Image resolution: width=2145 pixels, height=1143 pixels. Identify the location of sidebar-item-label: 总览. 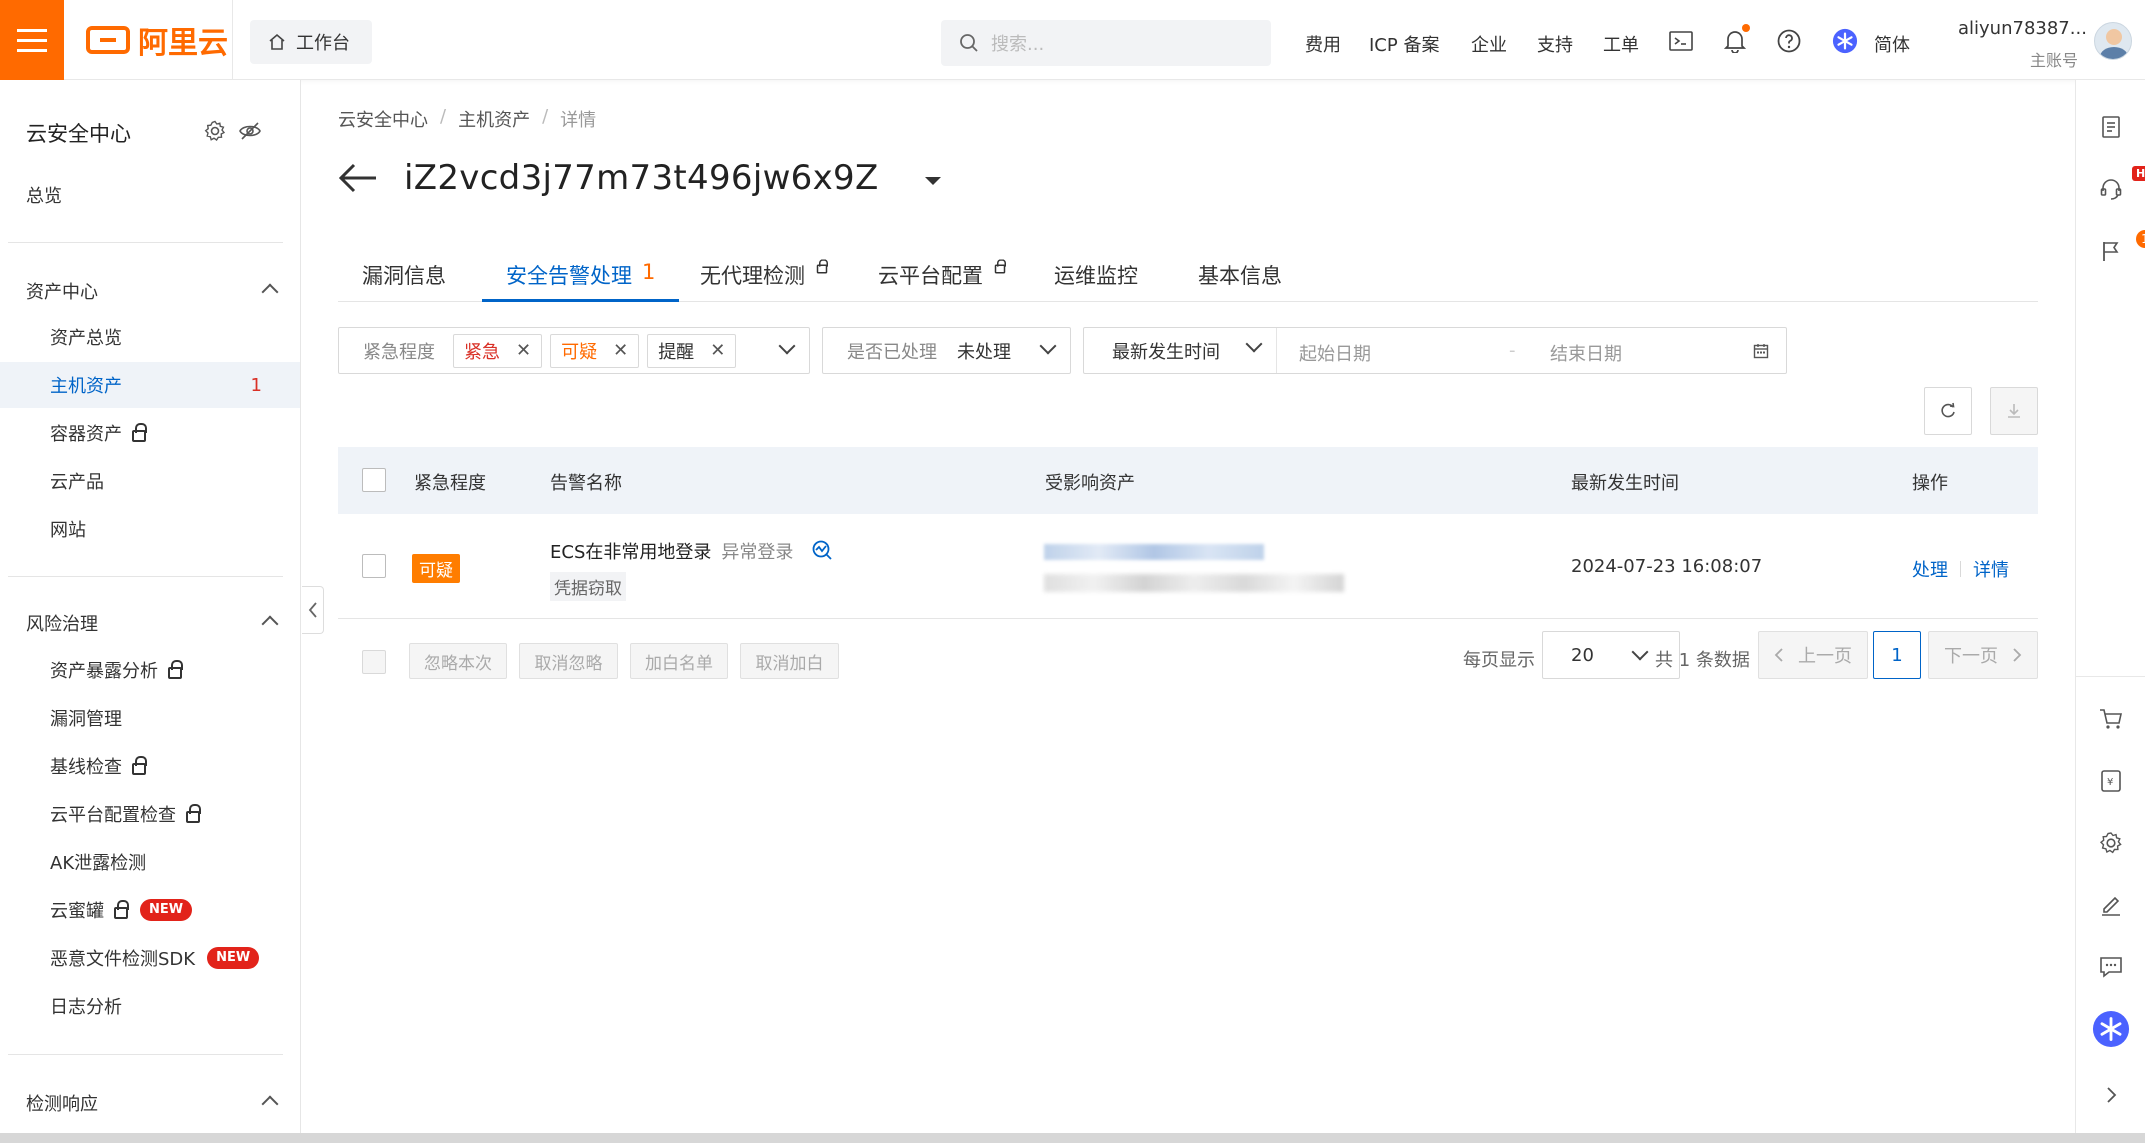
(44, 196).